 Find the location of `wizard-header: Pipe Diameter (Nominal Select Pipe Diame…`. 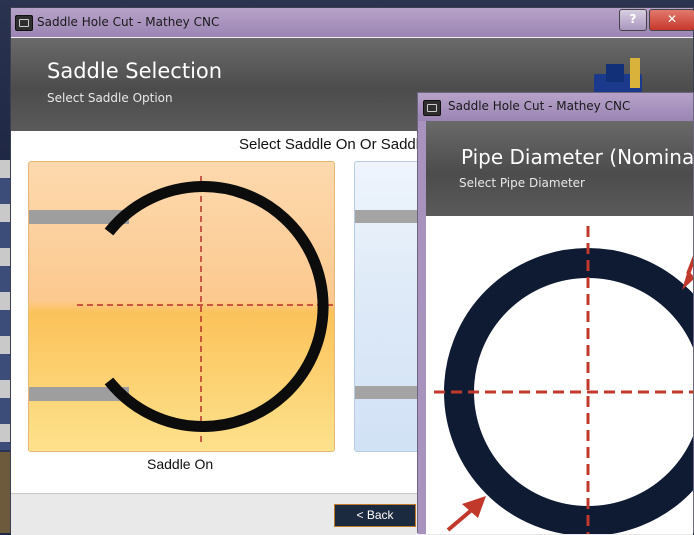

wizard-header: Pipe Diameter (Nominal Select Pipe Diame… is located at coordinates (560, 168).